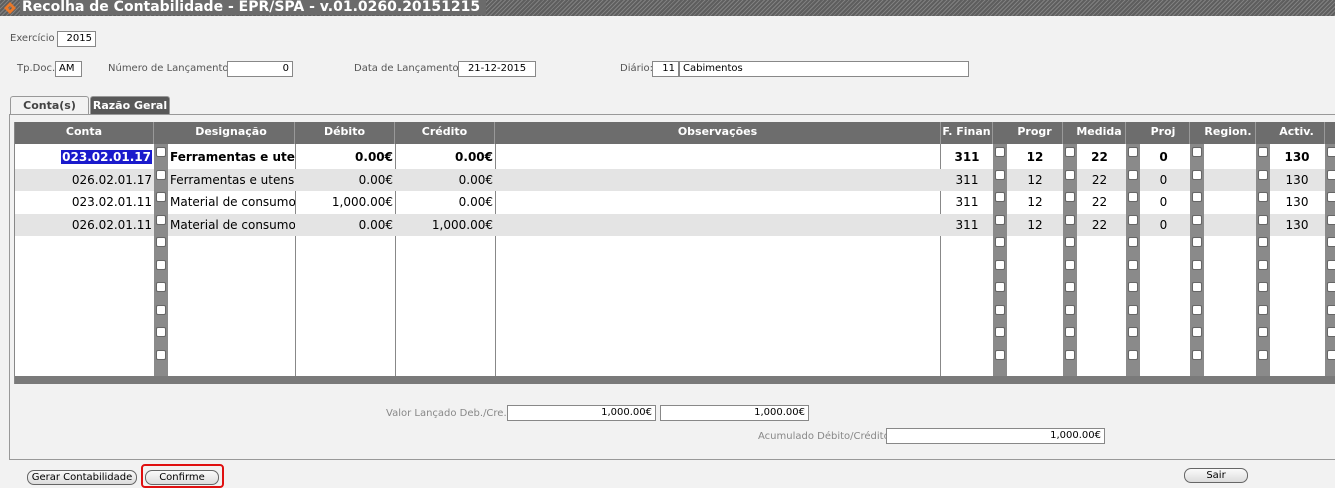  I want to click on diario-name-field: Cabimentos, so click(824, 69).